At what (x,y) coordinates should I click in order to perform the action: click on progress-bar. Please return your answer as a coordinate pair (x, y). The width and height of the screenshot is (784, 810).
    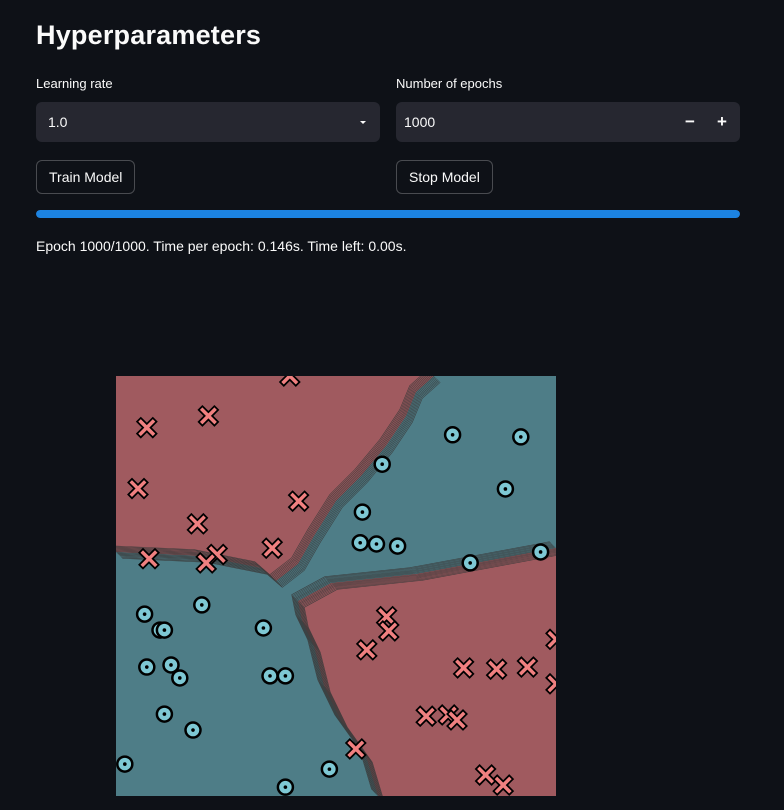
    Looking at the image, I should click on (388, 214).